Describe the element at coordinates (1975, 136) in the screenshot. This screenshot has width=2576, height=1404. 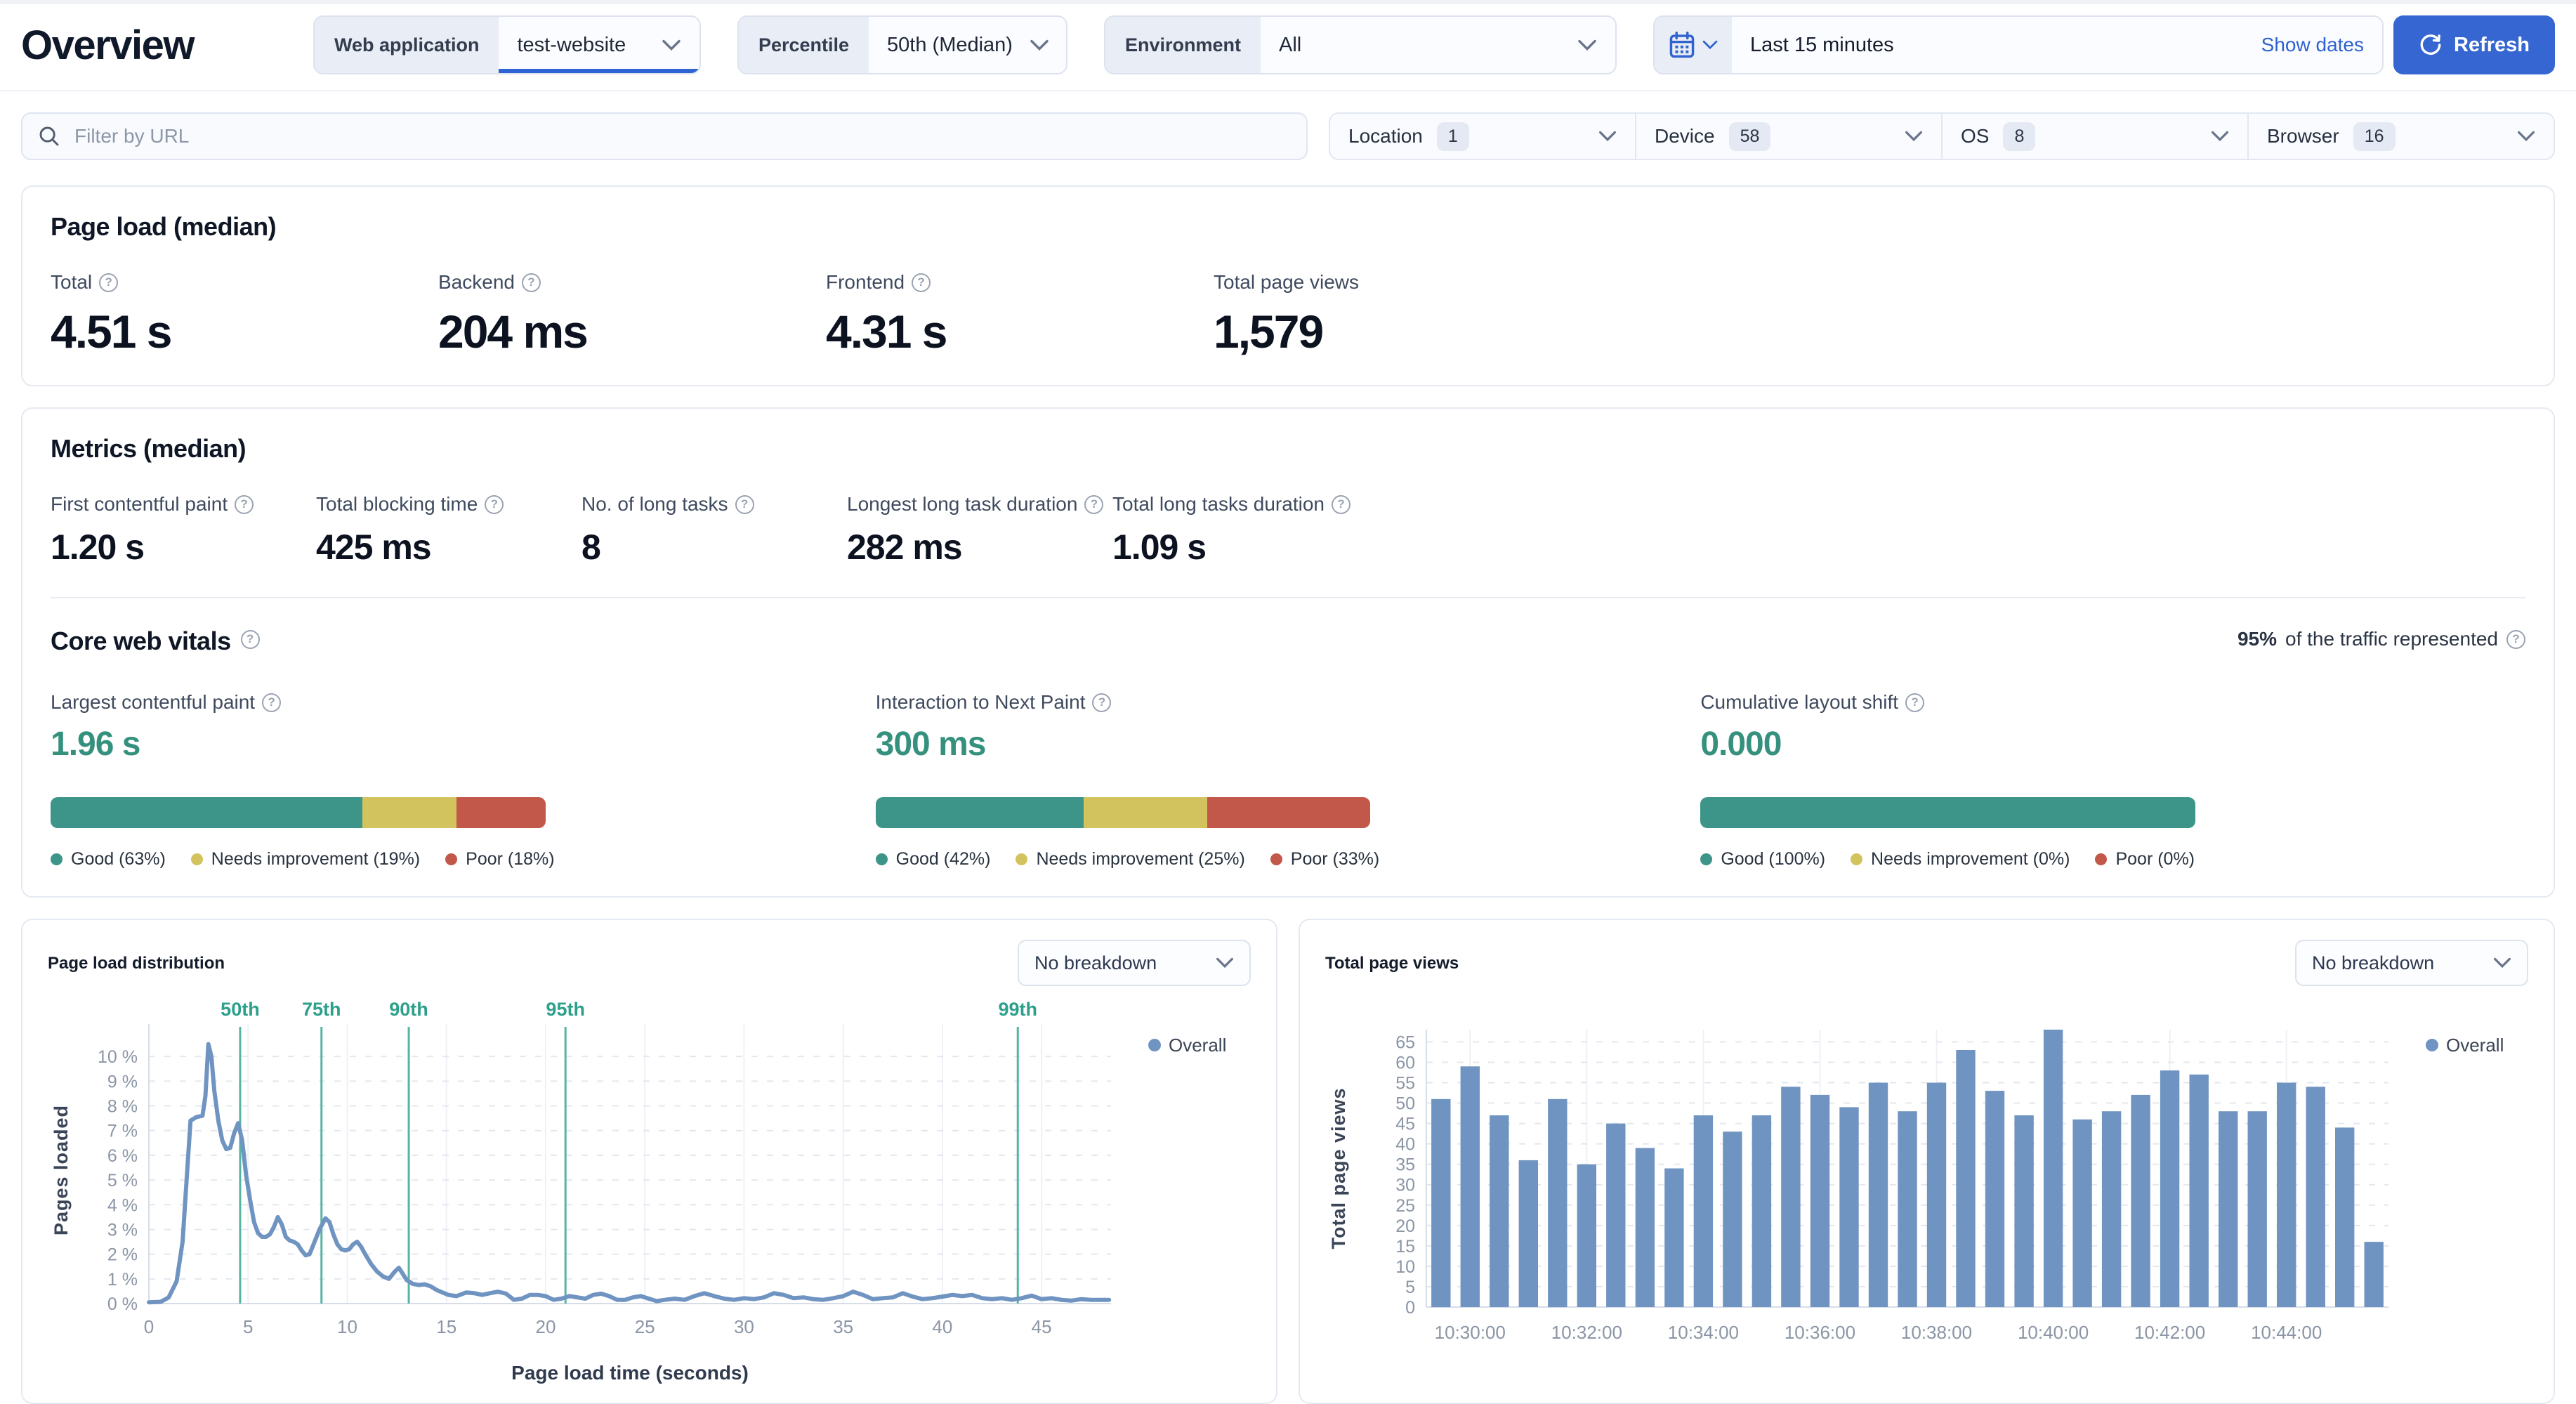
I see `filter-label: OS` at that location.